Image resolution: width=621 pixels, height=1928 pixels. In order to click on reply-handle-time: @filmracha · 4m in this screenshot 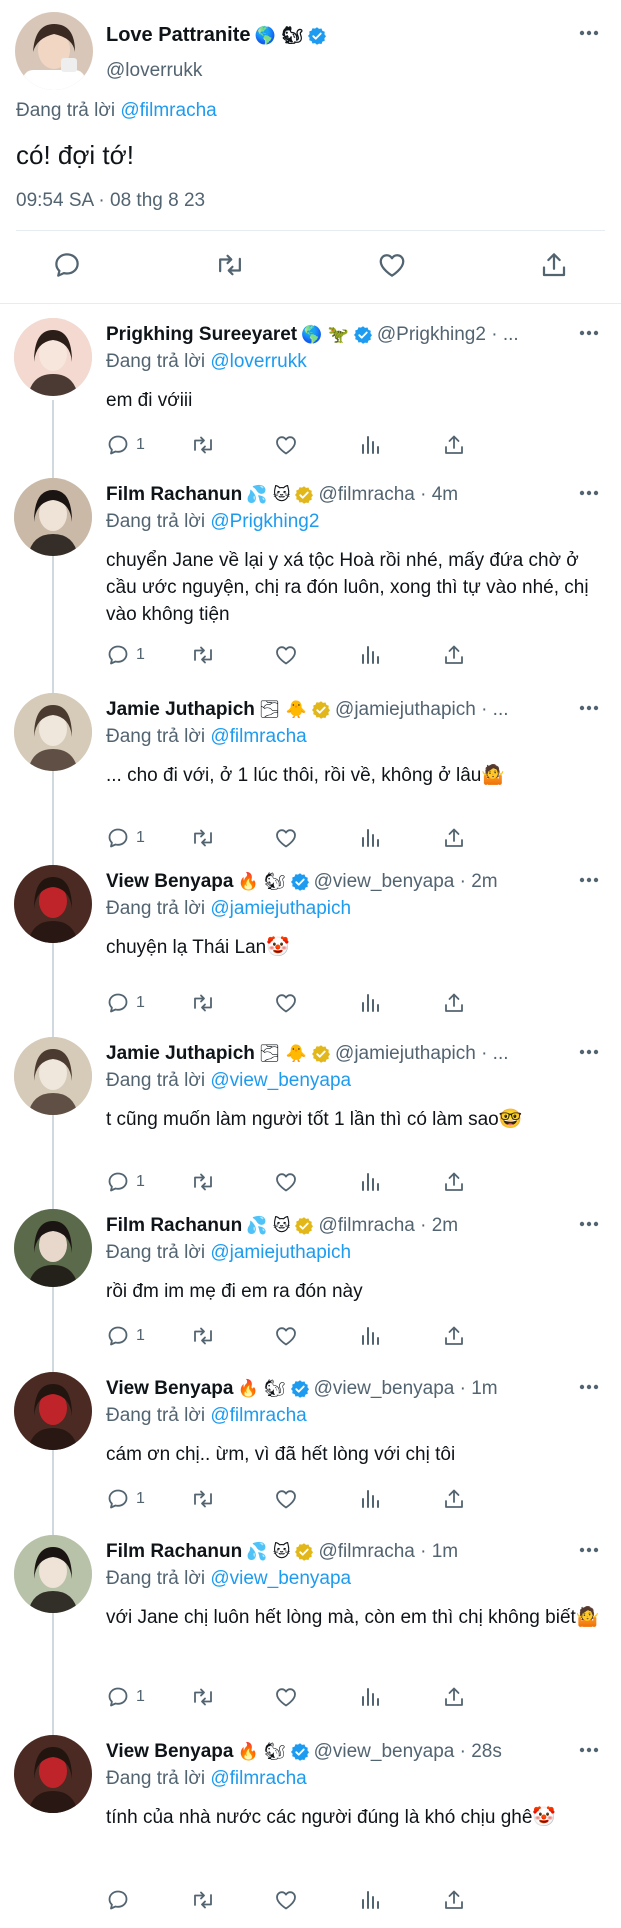, I will do `click(388, 495)`.